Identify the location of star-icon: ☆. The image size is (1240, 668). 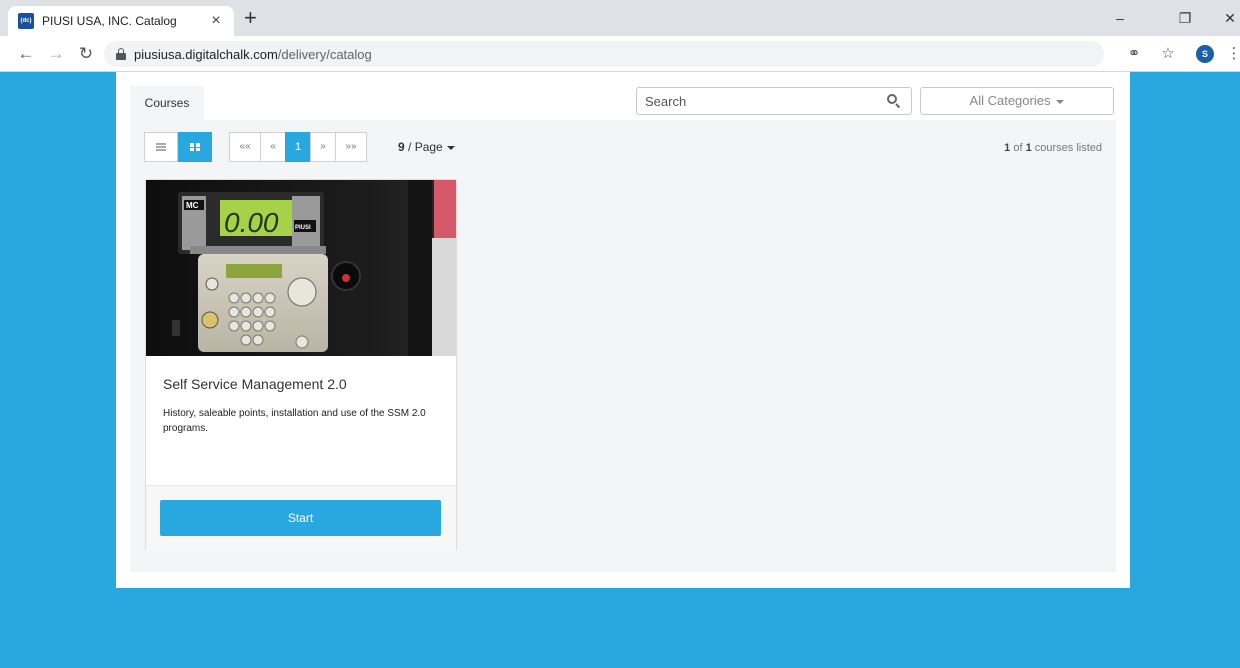
(1168, 54).